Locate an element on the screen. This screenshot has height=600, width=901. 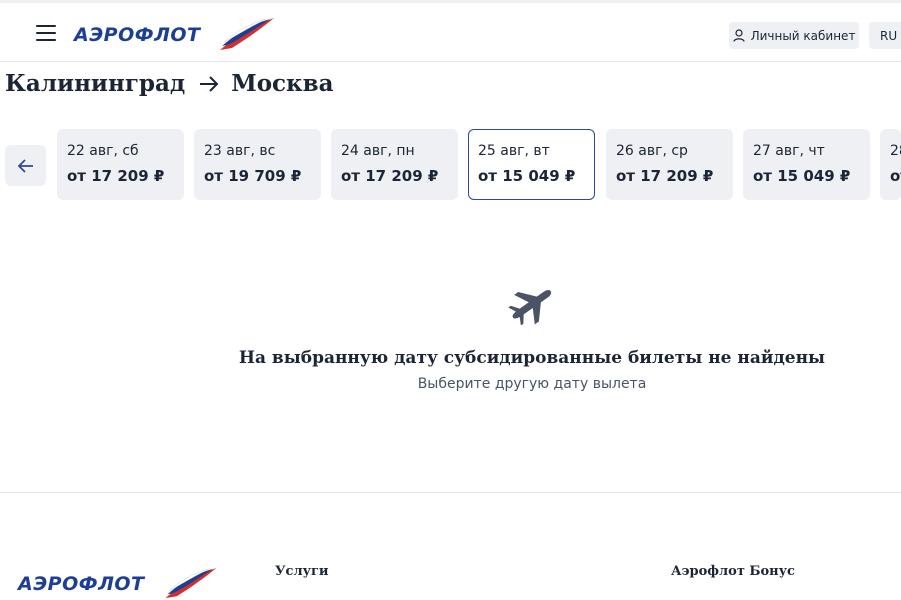
airplane-icon is located at coordinates (531, 307).